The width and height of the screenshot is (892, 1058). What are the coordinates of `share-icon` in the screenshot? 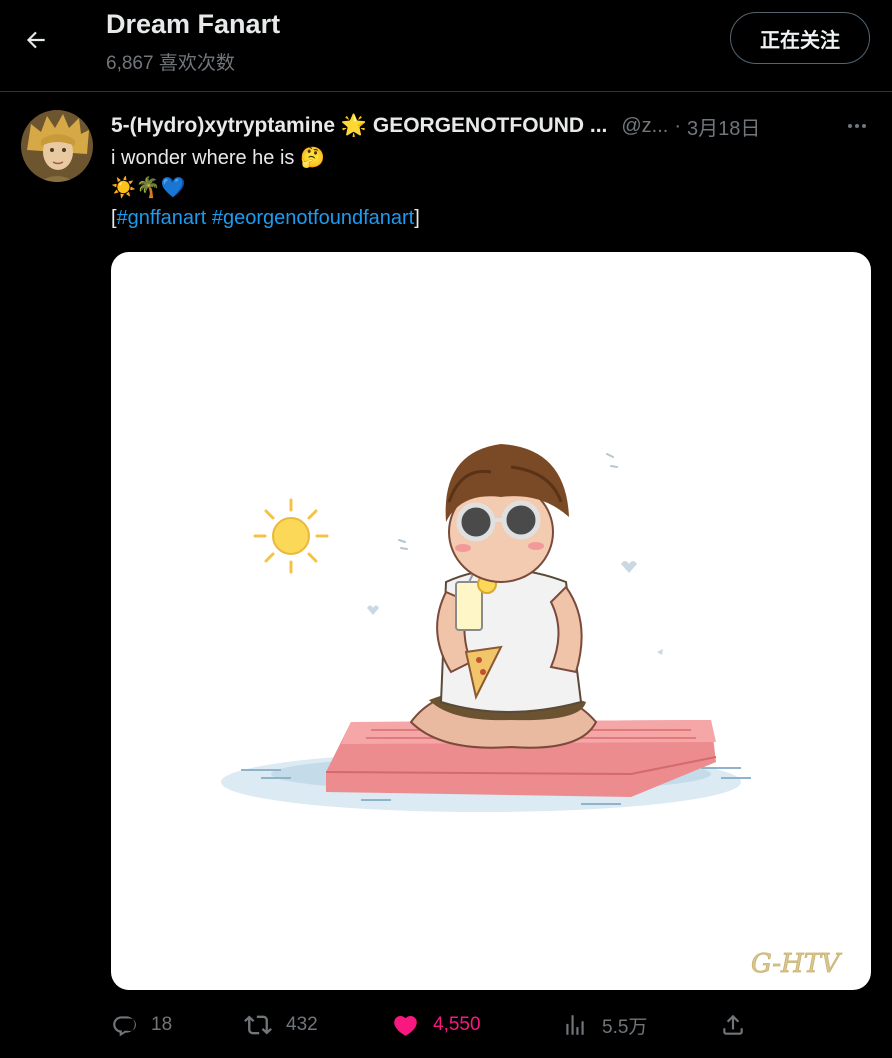 It's located at (733, 1024).